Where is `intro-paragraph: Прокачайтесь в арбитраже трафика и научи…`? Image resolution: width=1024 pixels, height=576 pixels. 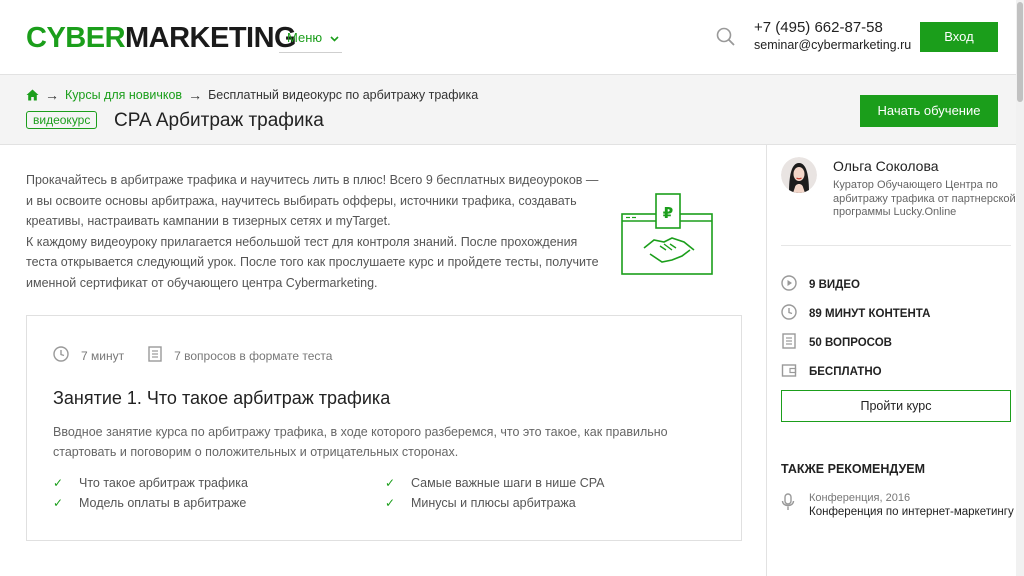
intro-paragraph: Прокачайтесь в арбитраже трафика и научи… is located at coordinates (312, 200).